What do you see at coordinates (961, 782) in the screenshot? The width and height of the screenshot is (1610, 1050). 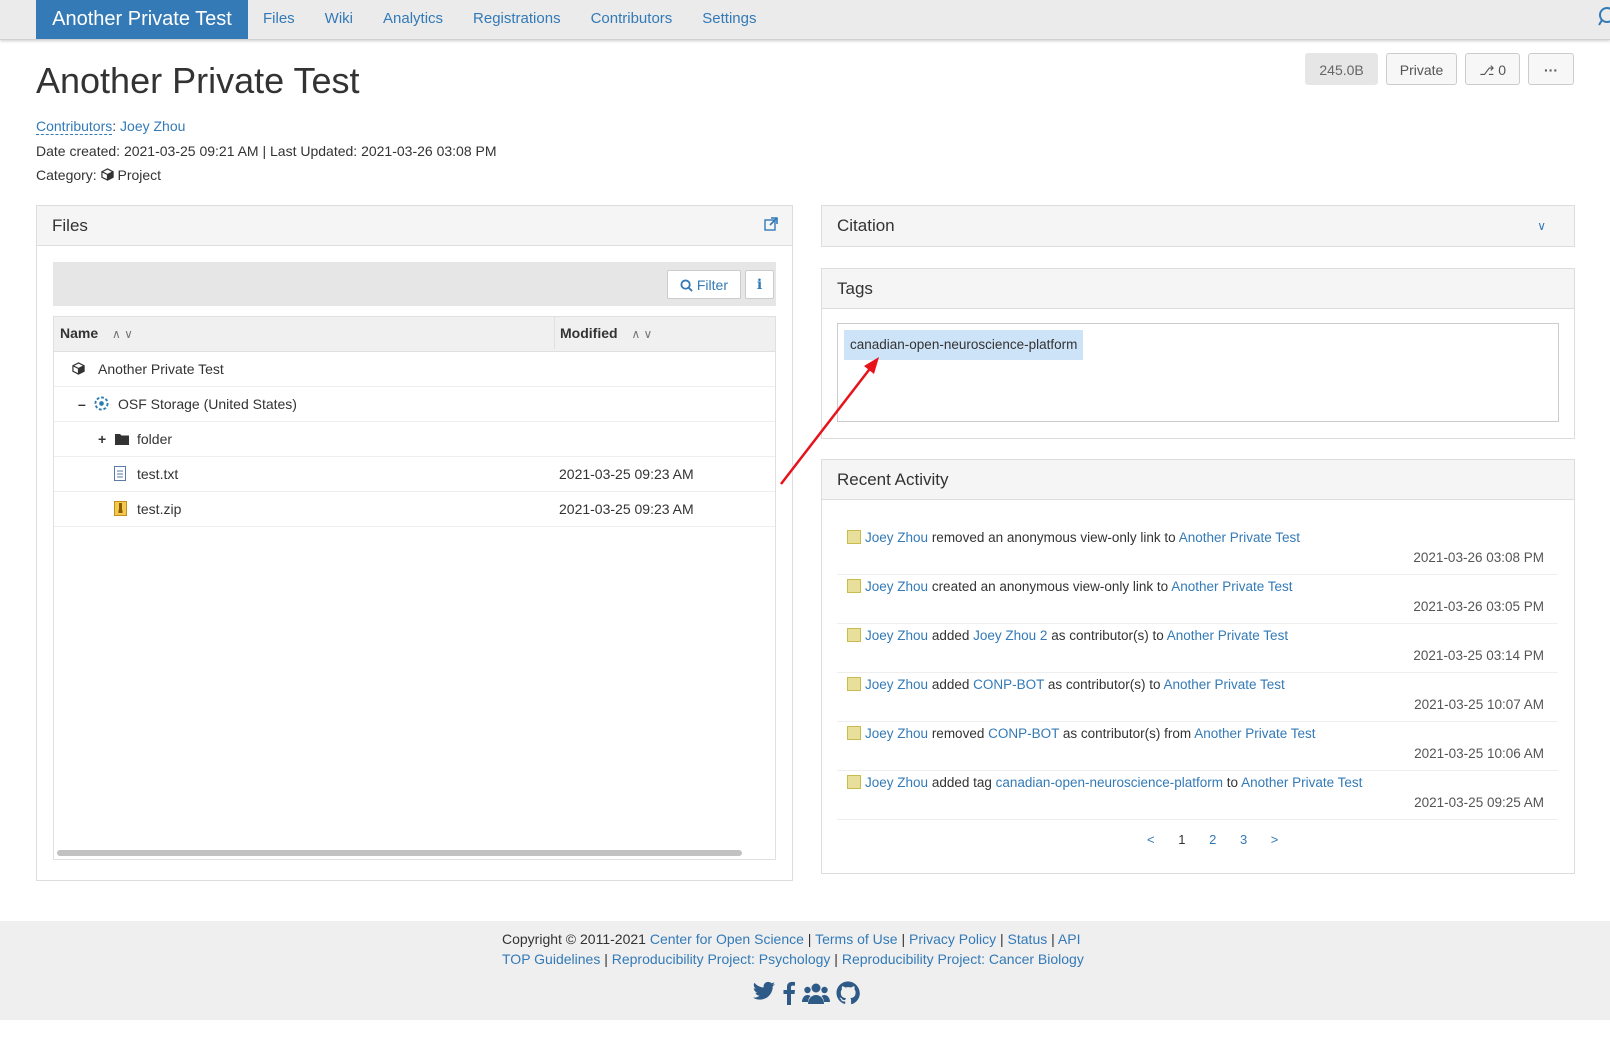 I see `activity-action: added tag` at bounding box center [961, 782].